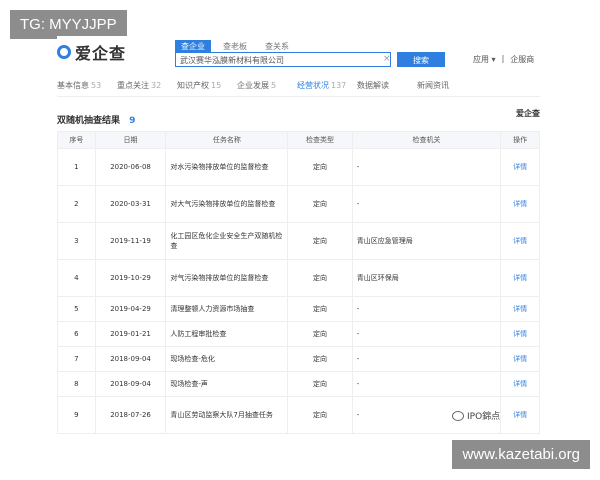 The height and width of the screenshot is (480, 600). I want to click on tab-ip: 知识产权 15, so click(207, 88).